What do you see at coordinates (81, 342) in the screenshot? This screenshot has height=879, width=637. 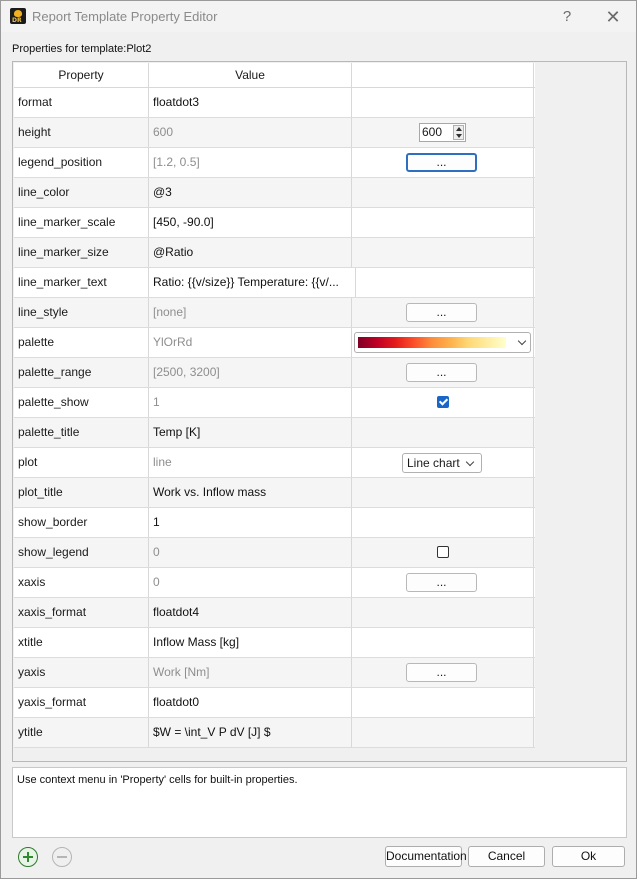 I see `property-name-cell: palette` at bounding box center [81, 342].